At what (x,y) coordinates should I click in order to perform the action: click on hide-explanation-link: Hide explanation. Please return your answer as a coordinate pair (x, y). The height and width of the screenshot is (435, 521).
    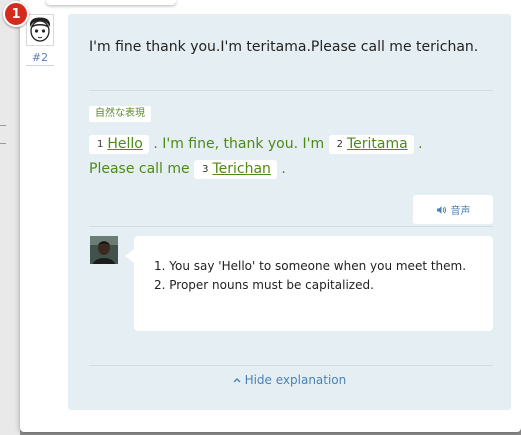
    Looking at the image, I should click on (289, 380).